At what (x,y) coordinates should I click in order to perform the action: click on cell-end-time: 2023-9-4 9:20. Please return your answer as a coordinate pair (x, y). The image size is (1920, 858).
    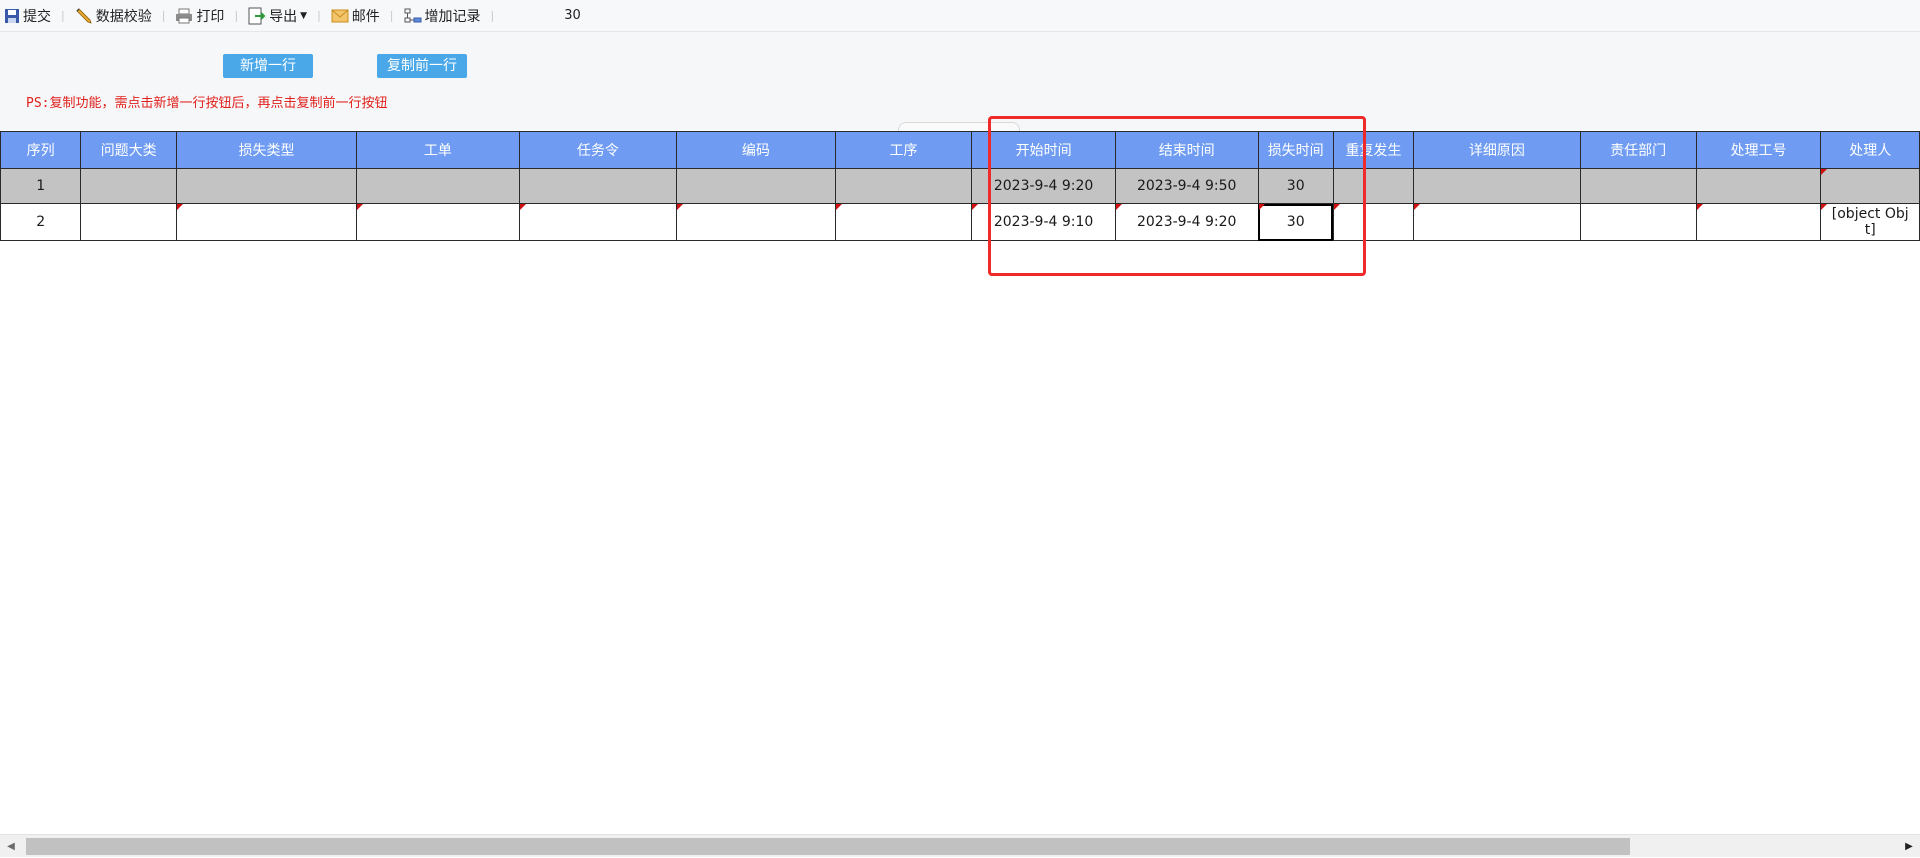
    Looking at the image, I should click on (1186, 222).